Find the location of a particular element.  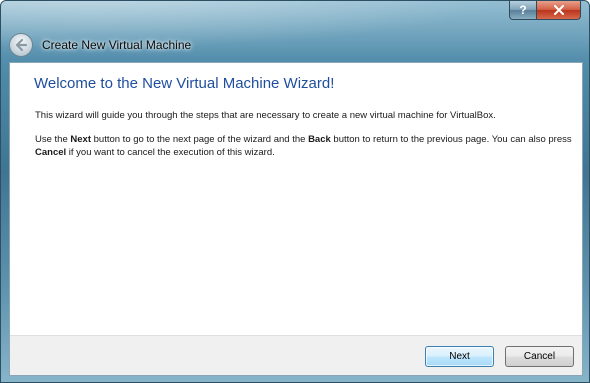

close-icon is located at coordinates (558, 10).